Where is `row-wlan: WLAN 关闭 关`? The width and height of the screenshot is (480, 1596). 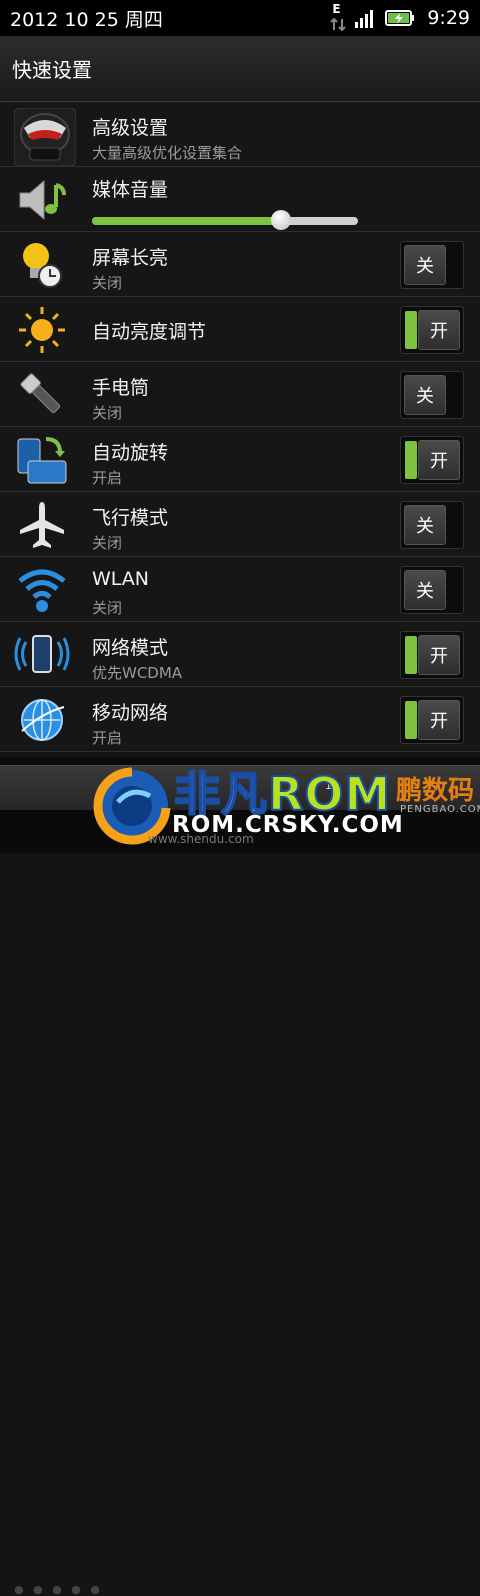
row-wlan: WLAN 关闭 关 is located at coordinates (240, 589).